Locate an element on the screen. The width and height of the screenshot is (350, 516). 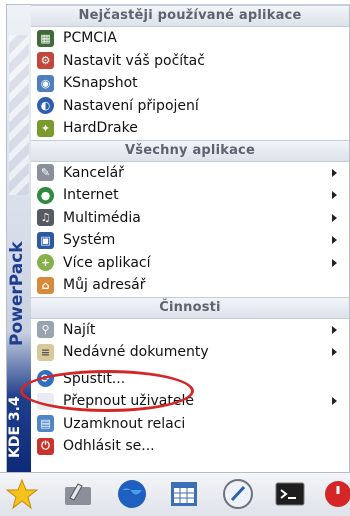
menu-item-connection-settings: ◐ Nastavení připojení is located at coordinates (190, 106).